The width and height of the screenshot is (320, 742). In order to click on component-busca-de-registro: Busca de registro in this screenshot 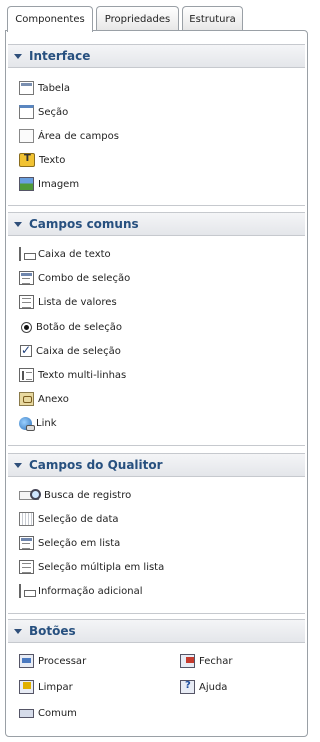, I will do `click(75, 495)`.